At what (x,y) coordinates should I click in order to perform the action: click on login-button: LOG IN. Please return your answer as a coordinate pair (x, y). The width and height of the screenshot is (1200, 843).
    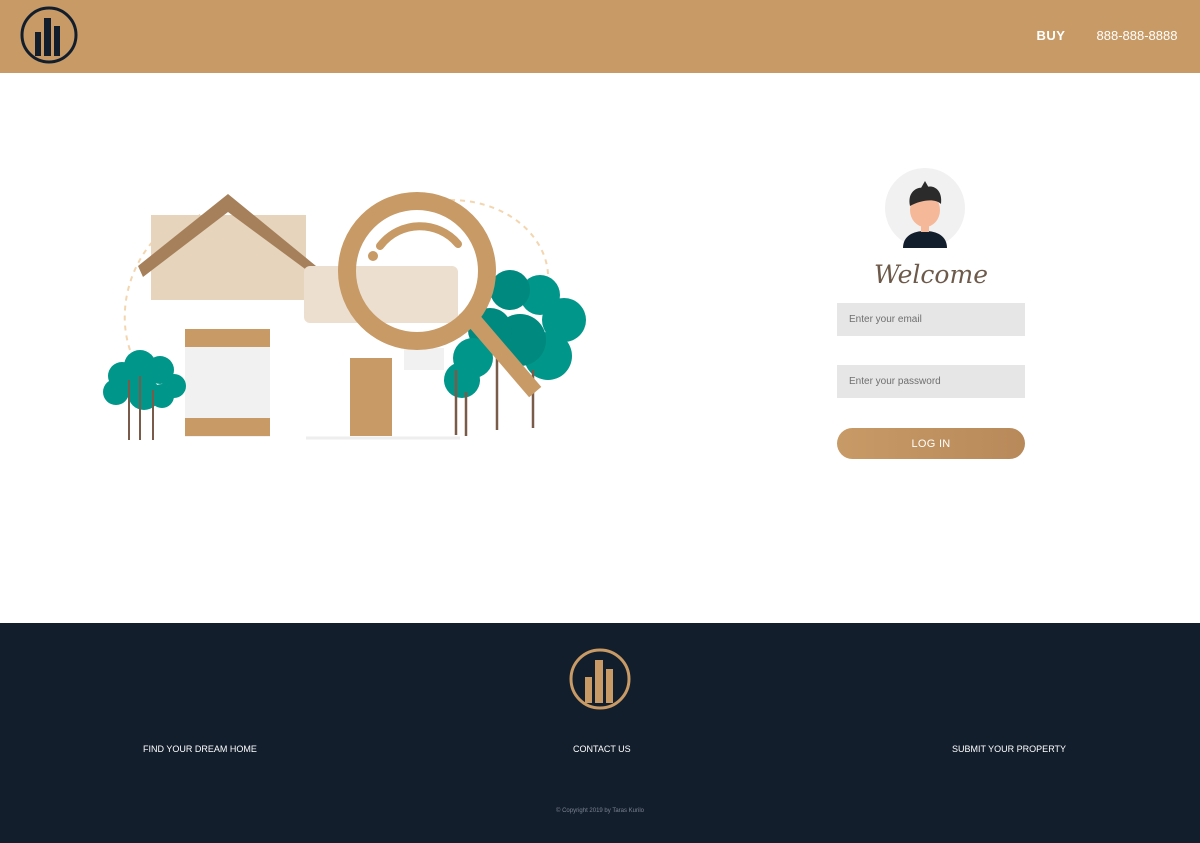
    Looking at the image, I should click on (931, 443).